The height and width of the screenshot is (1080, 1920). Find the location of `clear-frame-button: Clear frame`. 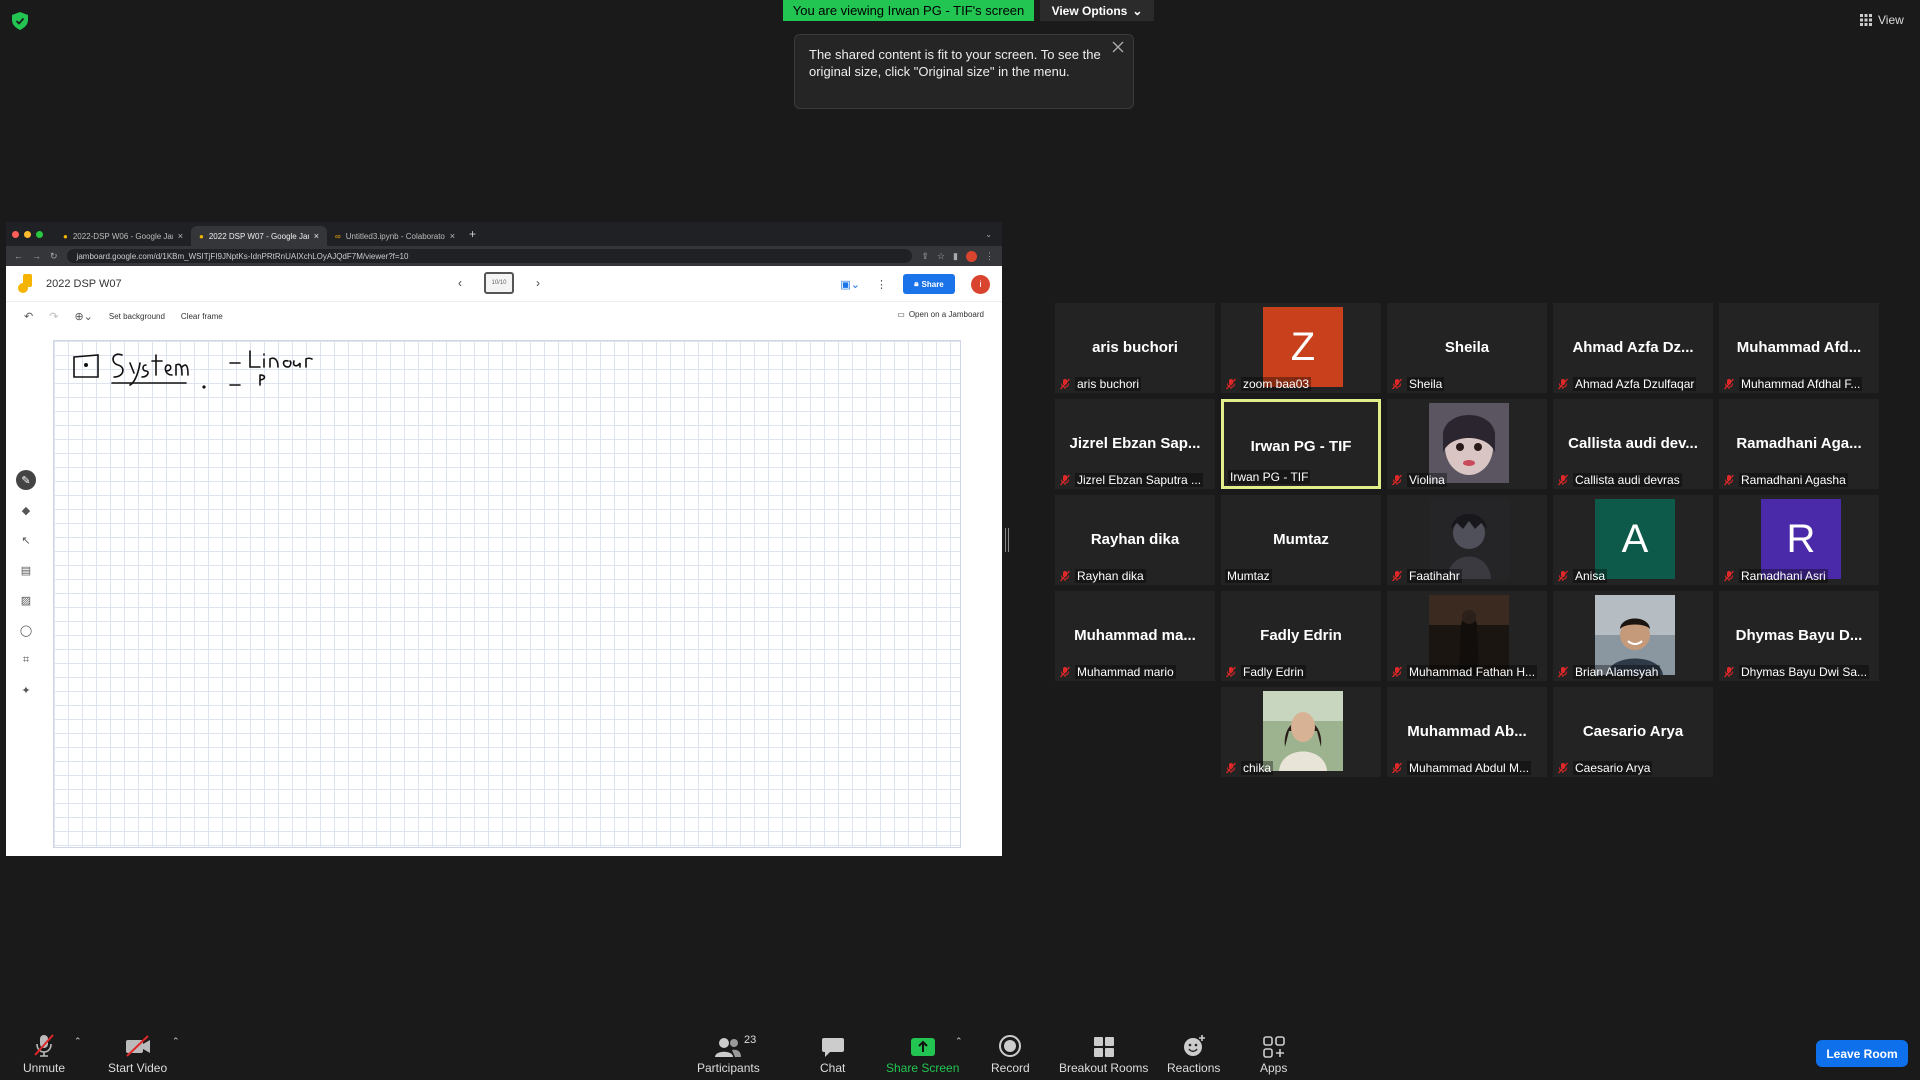

clear-frame-button: Clear frame is located at coordinates (202, 316).